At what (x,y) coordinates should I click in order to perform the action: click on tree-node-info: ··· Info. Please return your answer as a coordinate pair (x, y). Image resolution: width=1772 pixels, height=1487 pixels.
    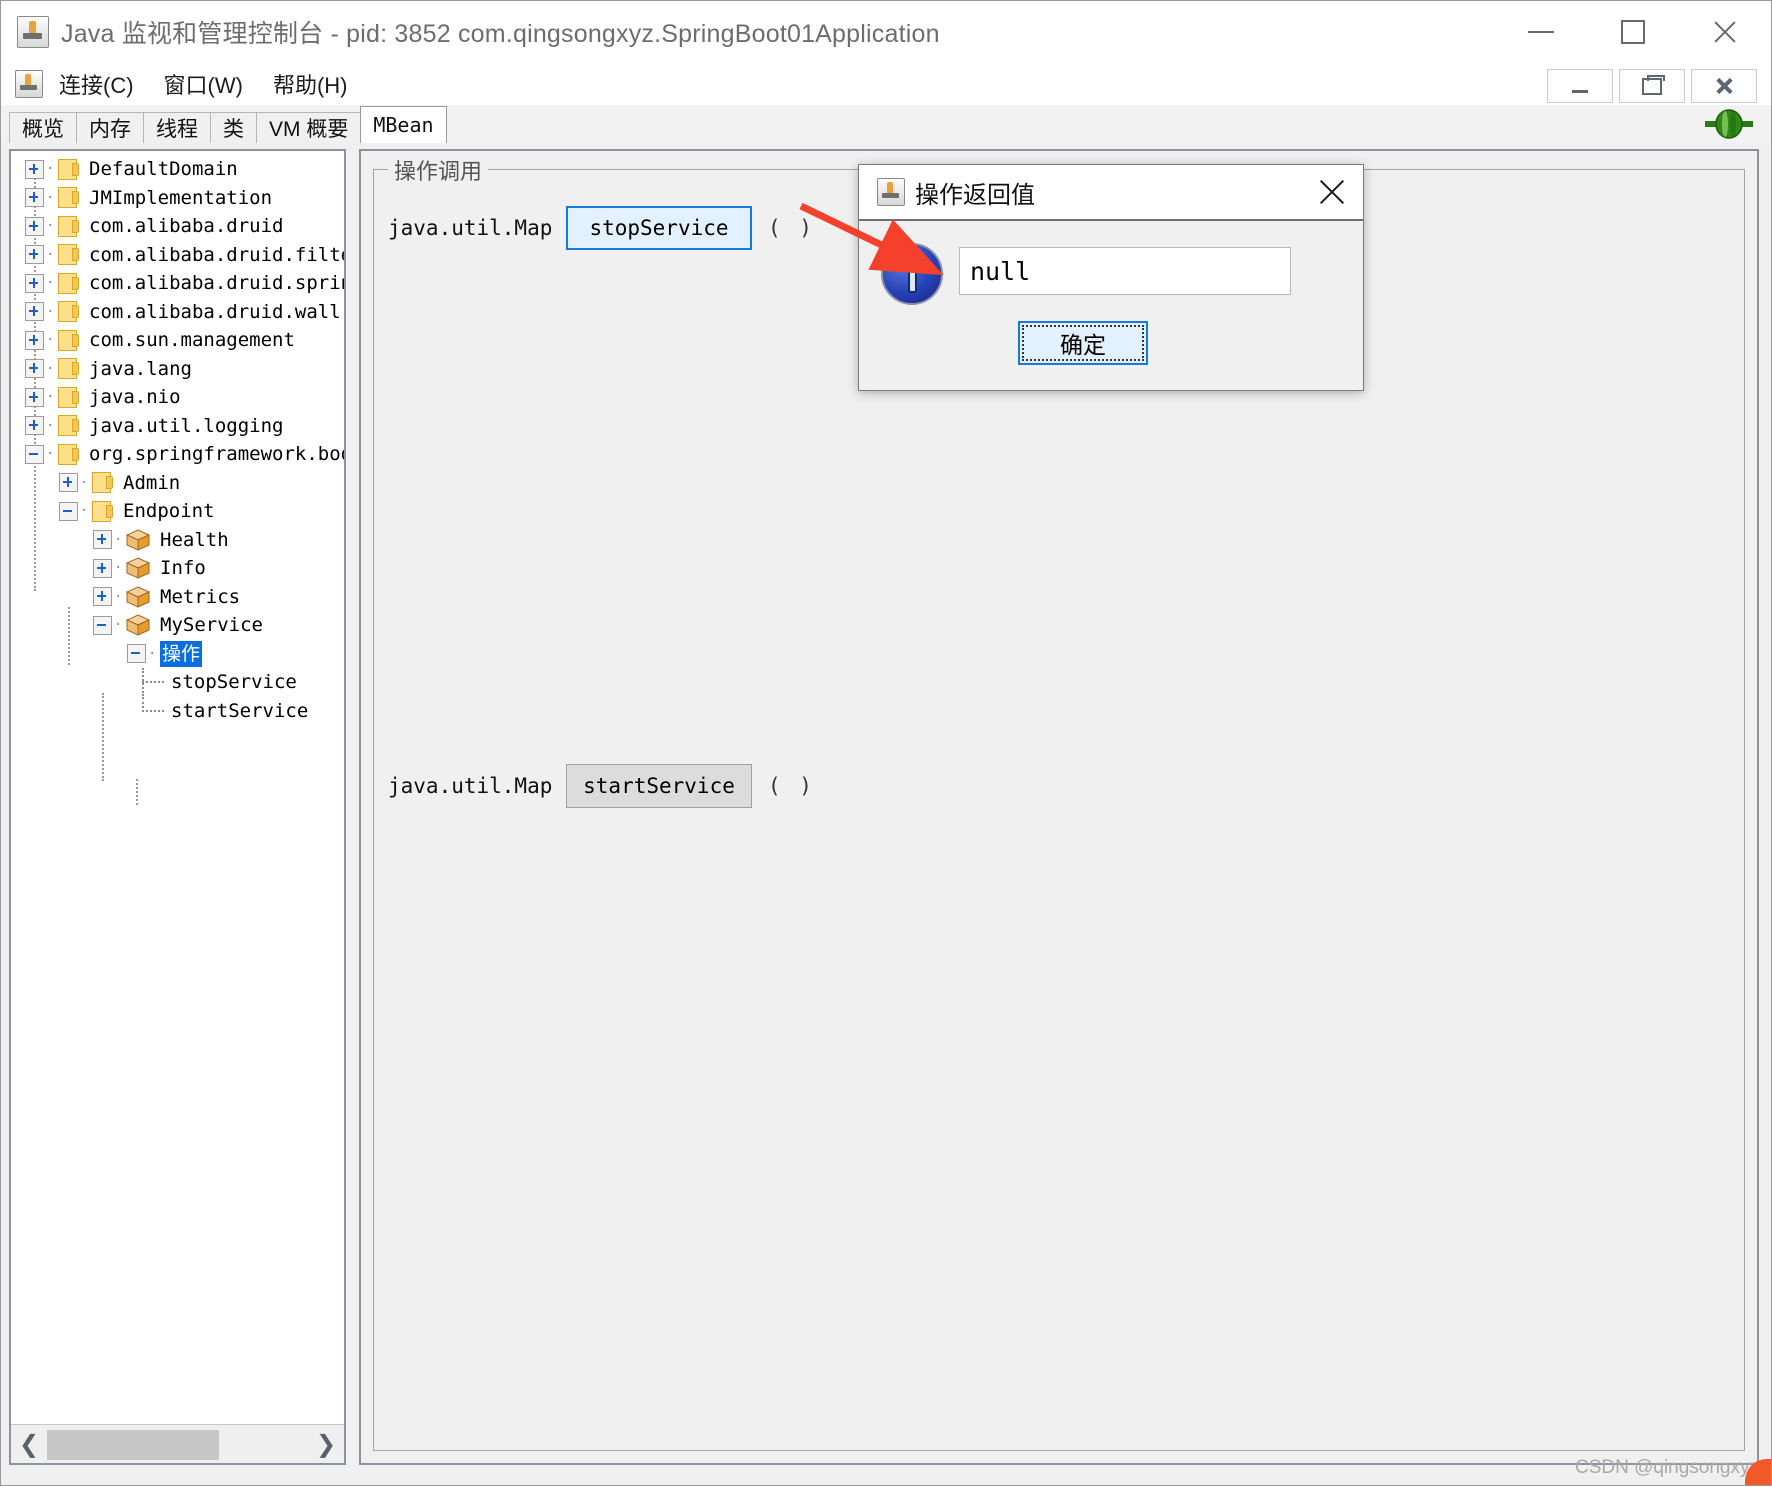
    Looking at the image, I should click on (177, 568).